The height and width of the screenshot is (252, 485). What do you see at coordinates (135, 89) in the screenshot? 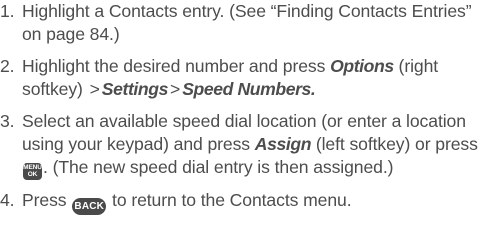
I see `settings-menu-label: Settings` at bounding box center [135, 89].